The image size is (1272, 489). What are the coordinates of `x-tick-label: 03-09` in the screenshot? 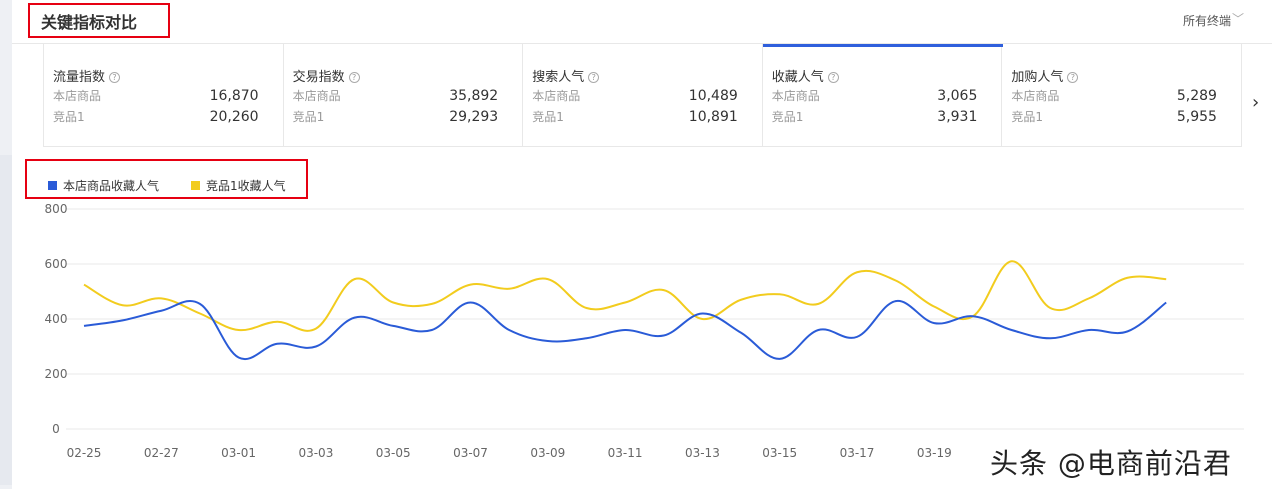 It's located at (547, 453).